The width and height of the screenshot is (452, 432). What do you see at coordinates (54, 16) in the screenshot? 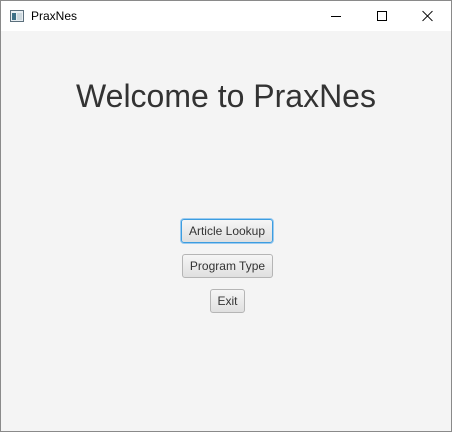
I see `window-title: PraxNes` at bounding box center [54, 16].